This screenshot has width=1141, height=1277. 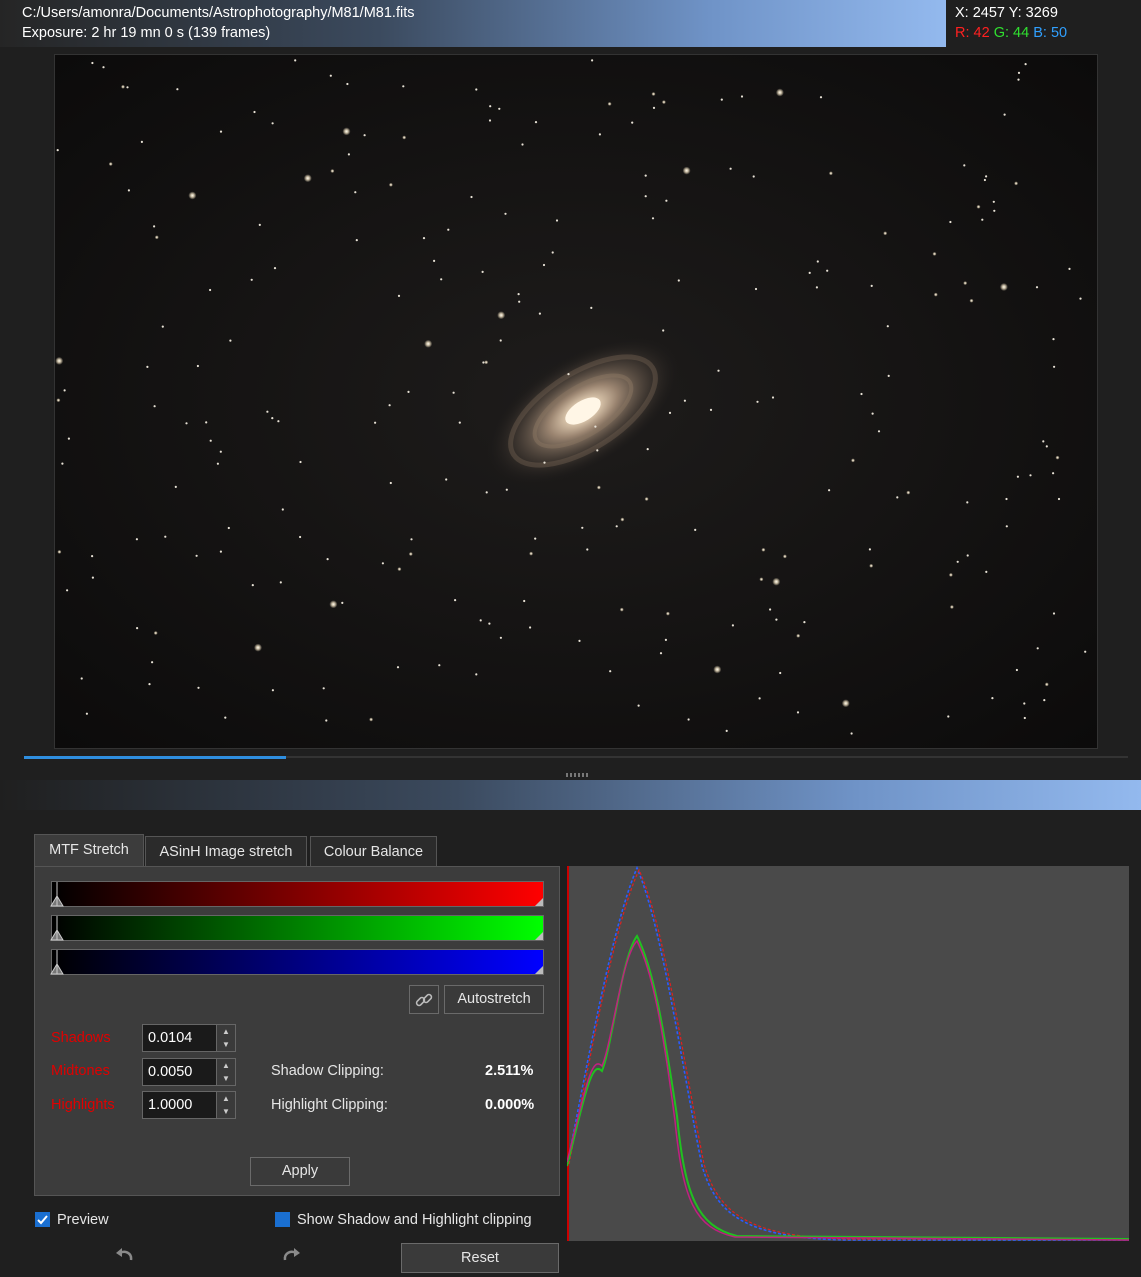 What do you see at coordinates (424, 999) in the screenshot?
I see `link-channels-button` at bounding box center [424, 999].